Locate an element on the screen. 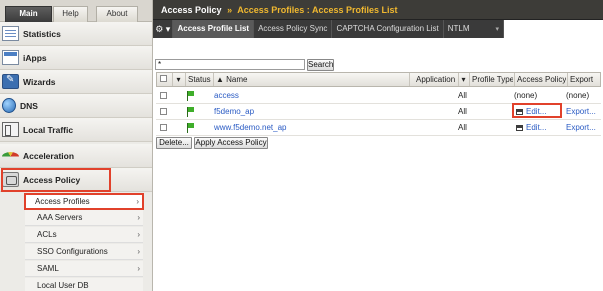  menu-label: DNS is located at coordinates (29, 105).